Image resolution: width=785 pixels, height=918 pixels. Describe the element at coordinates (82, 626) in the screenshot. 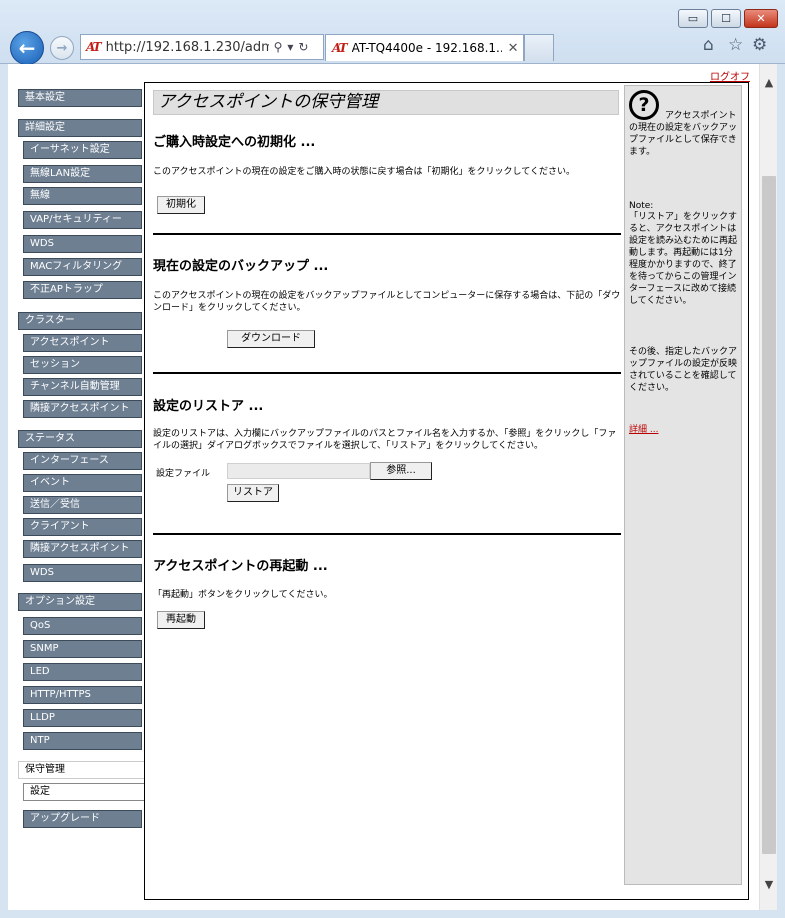

I see `menu-item-qos: QoS` at that location.